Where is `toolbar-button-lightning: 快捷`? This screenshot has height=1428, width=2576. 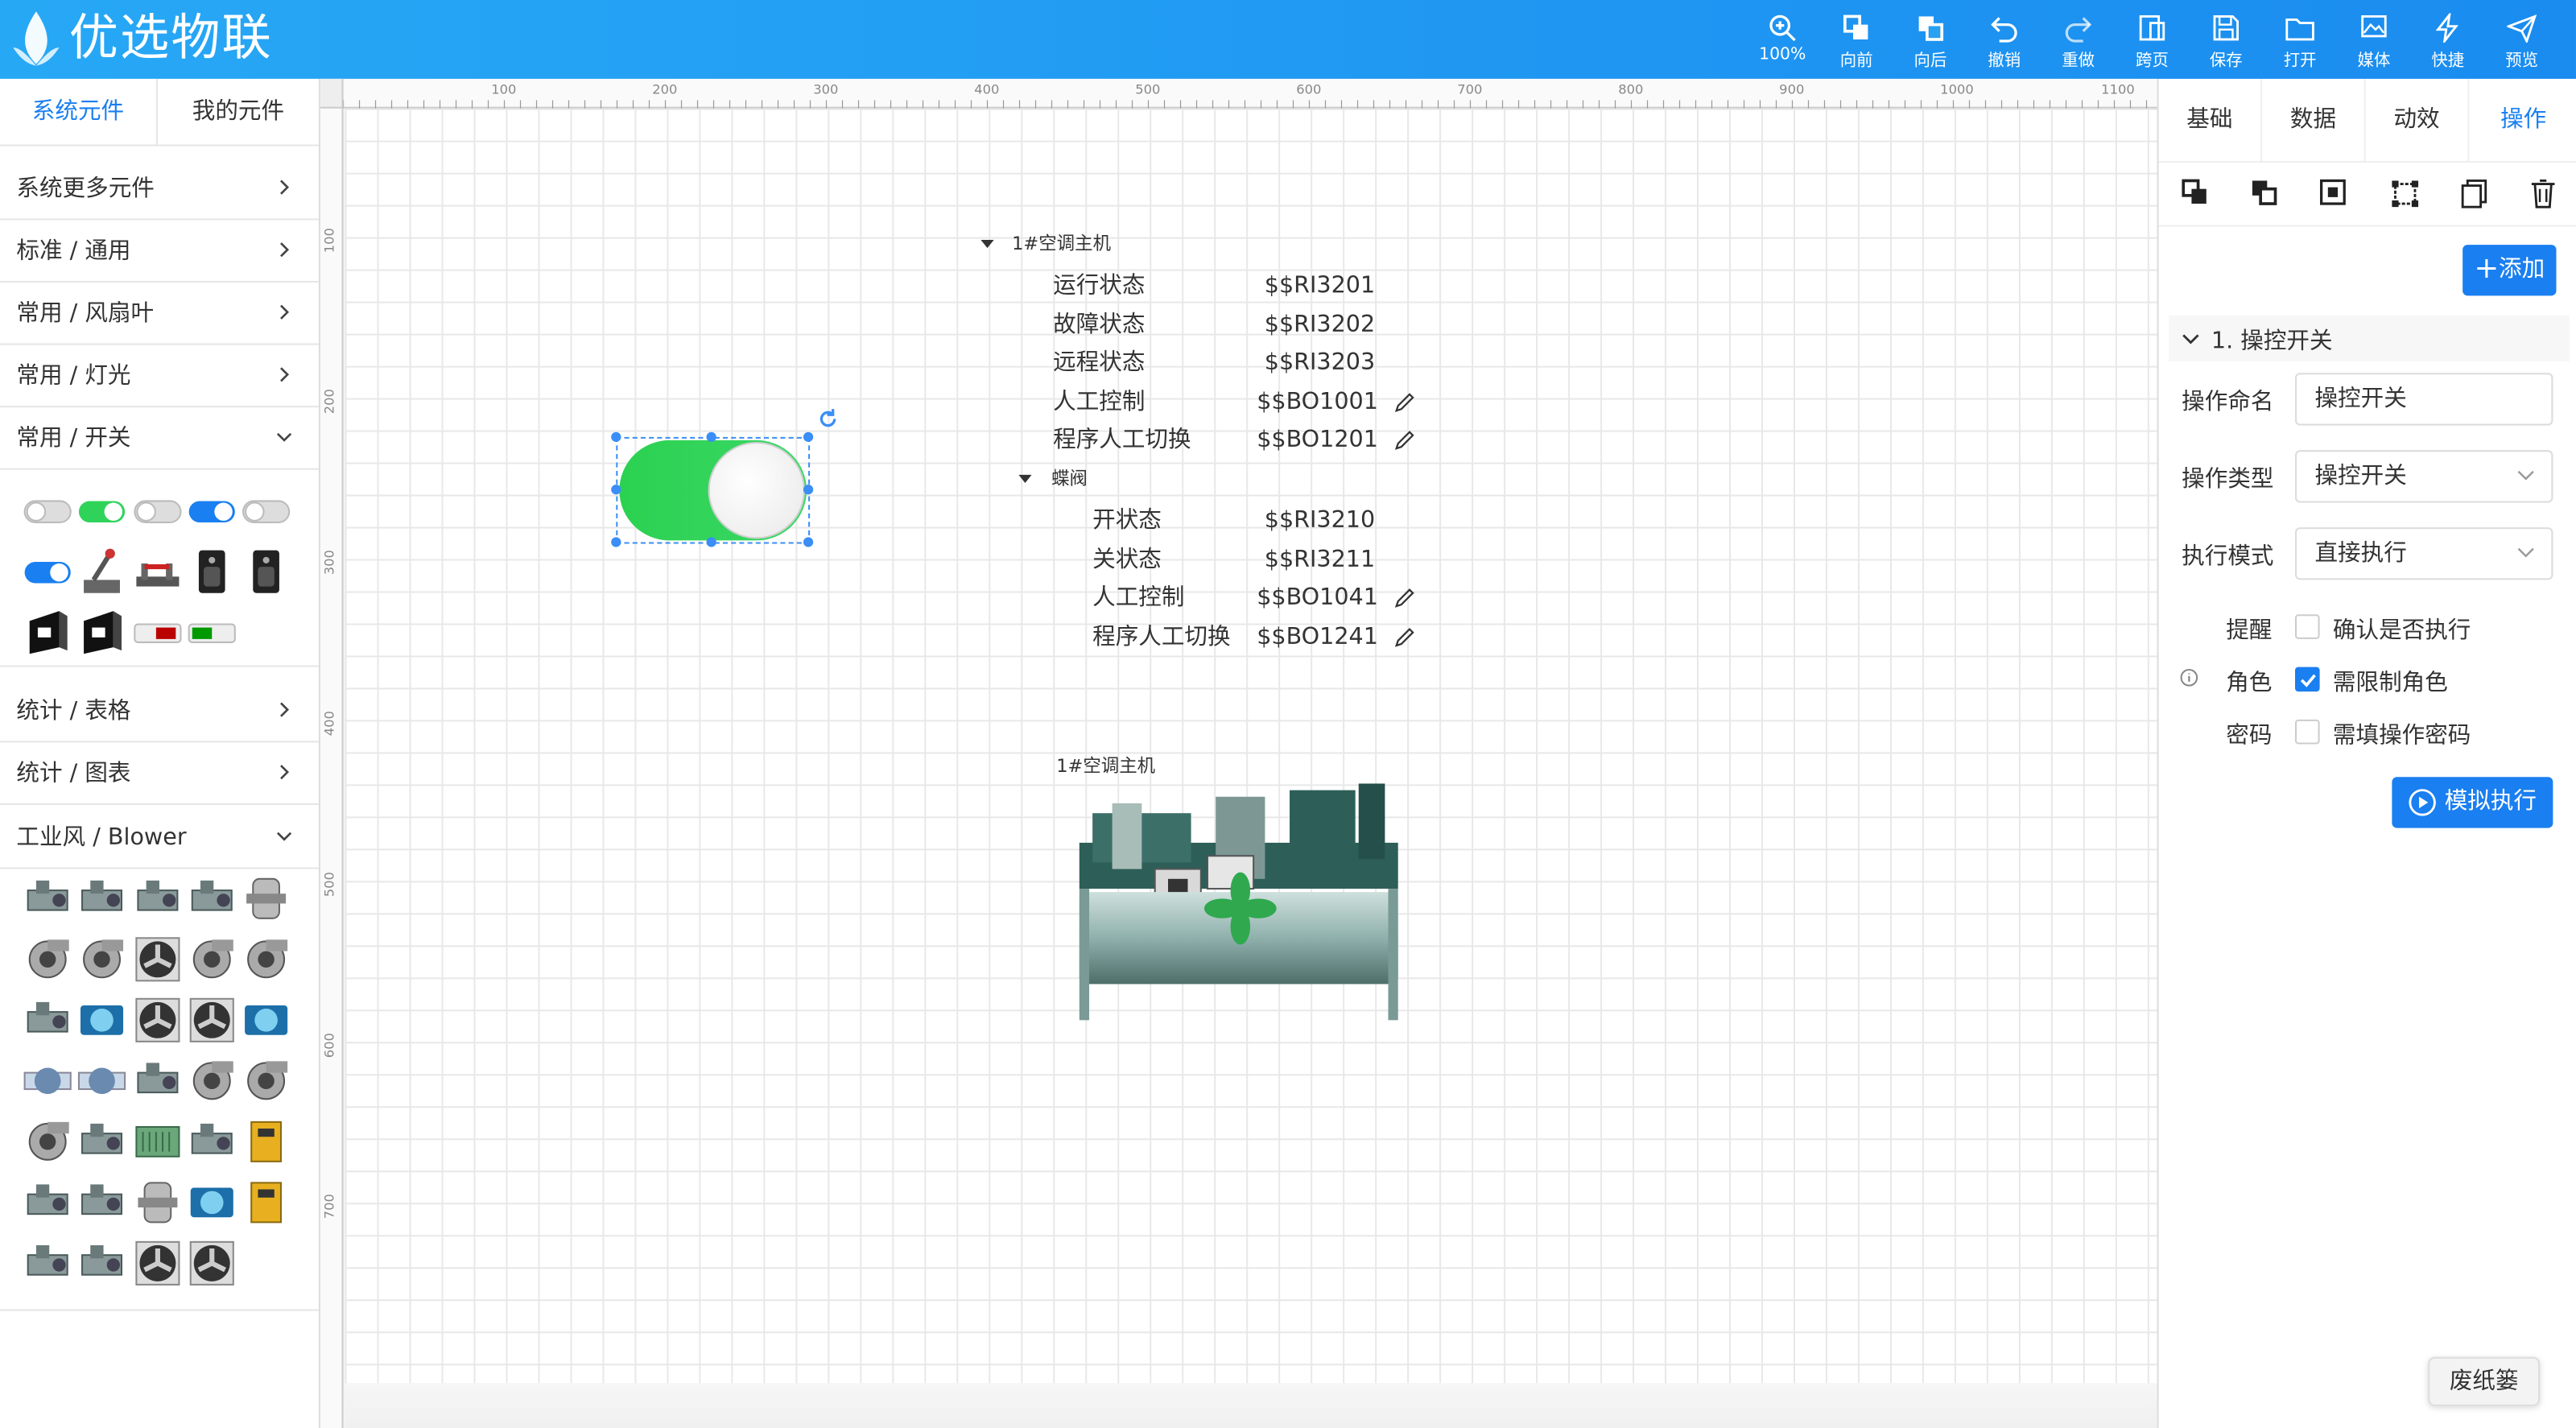
toolbar-button-lightning: 快捷 is located at coordinates (2448, 42).